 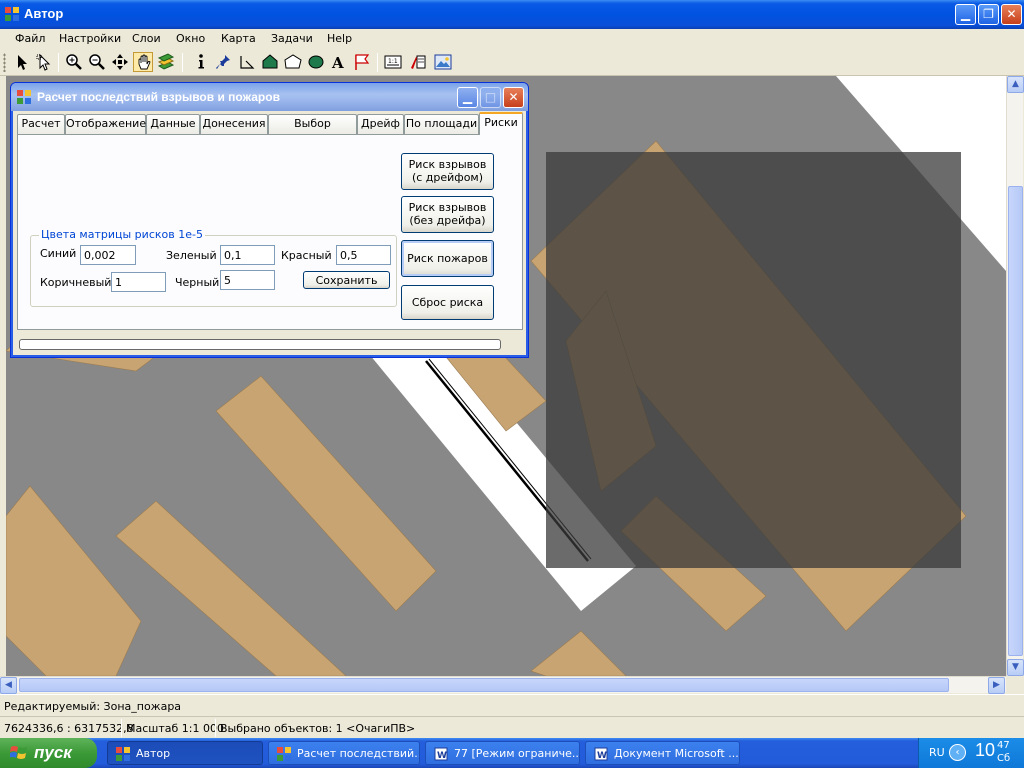 What do you see at coordinates (318, 728) in the screenshot?
I see `status-selected: Выбрано объектов: 1 <ОчагиПВ>` at bounding box center [318, 728].